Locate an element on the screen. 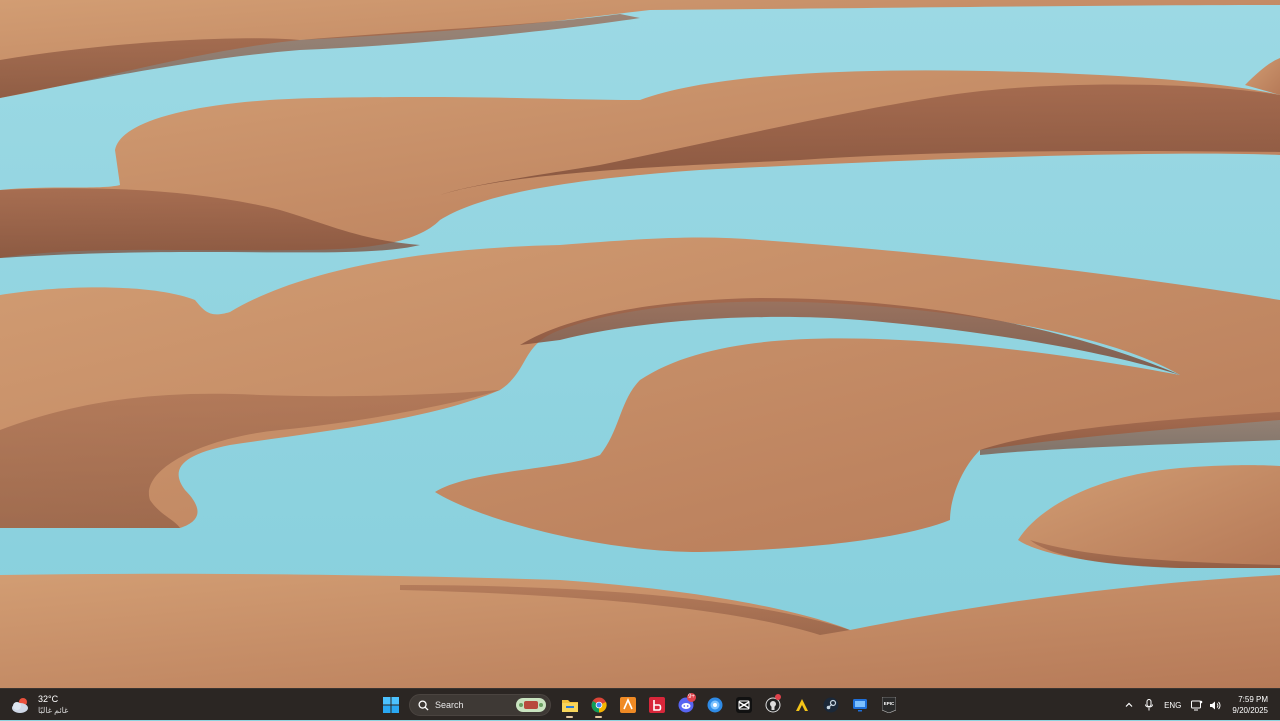  capcut-icon is located at coordinates (743, 705).